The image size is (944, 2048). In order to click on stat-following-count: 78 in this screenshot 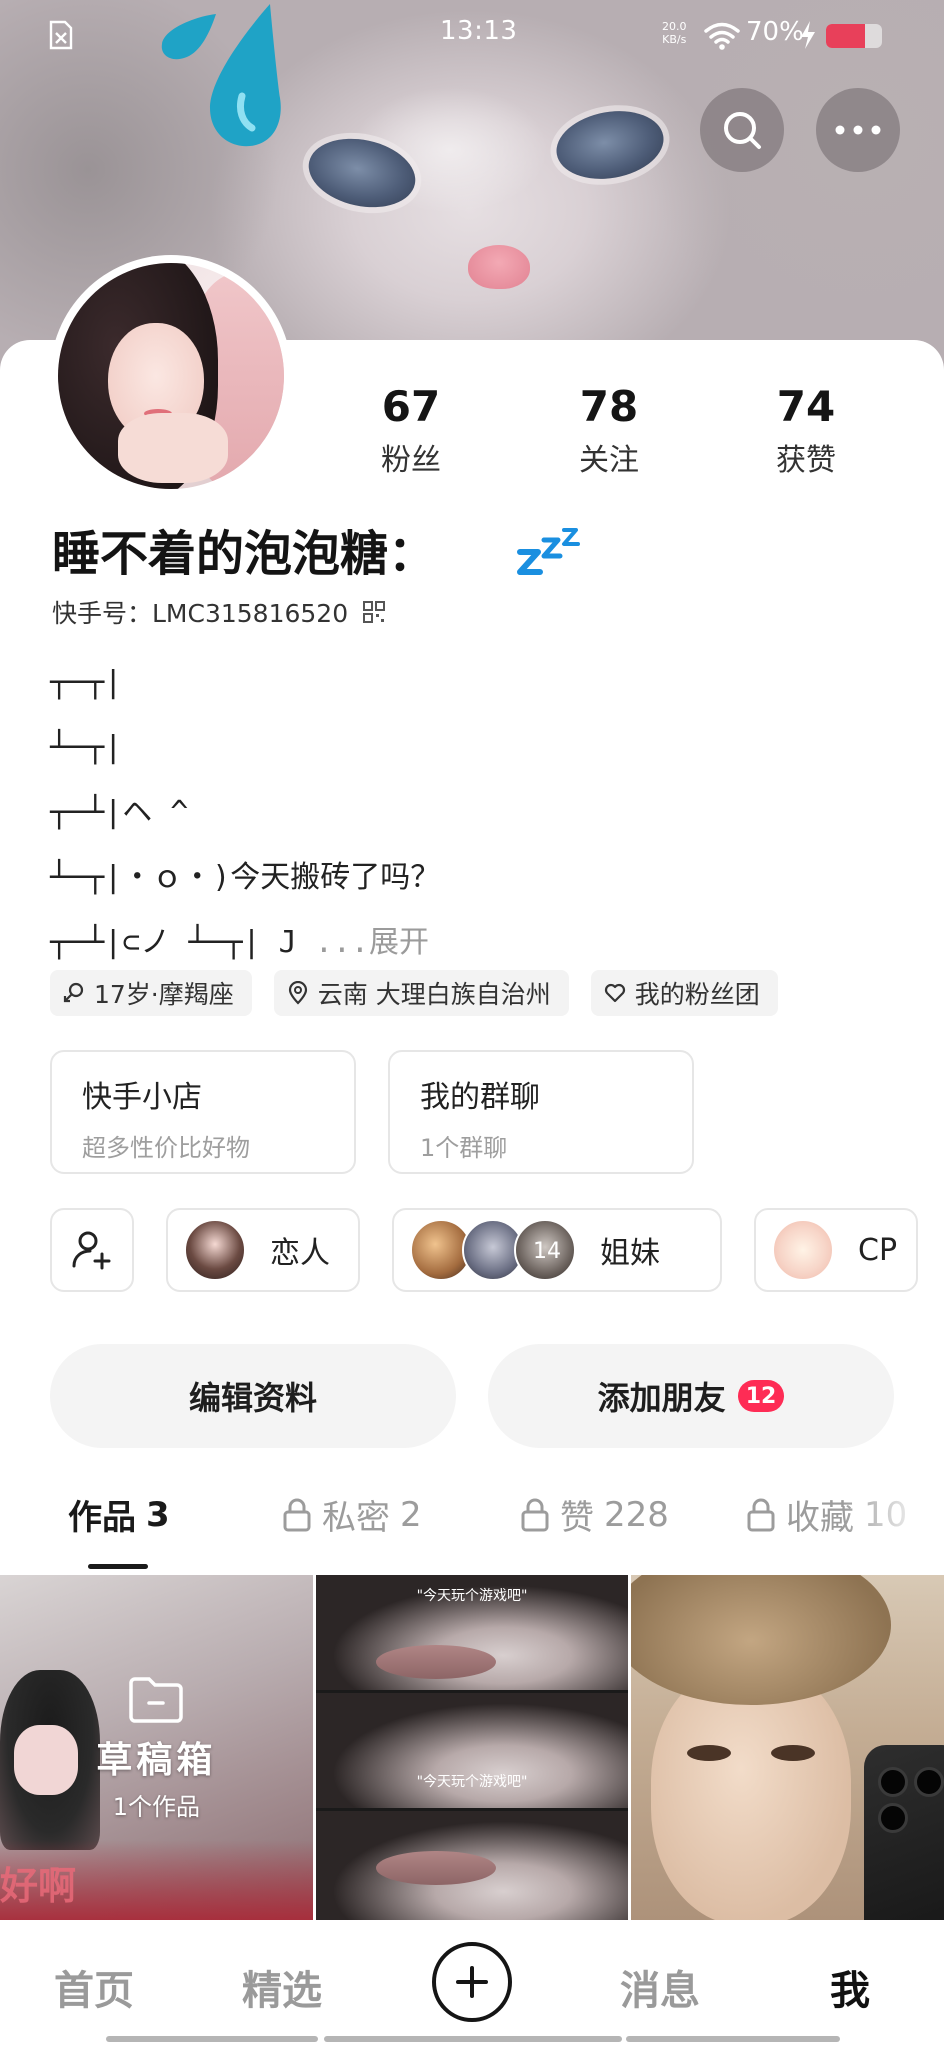, I will do `click(609, 406)`.